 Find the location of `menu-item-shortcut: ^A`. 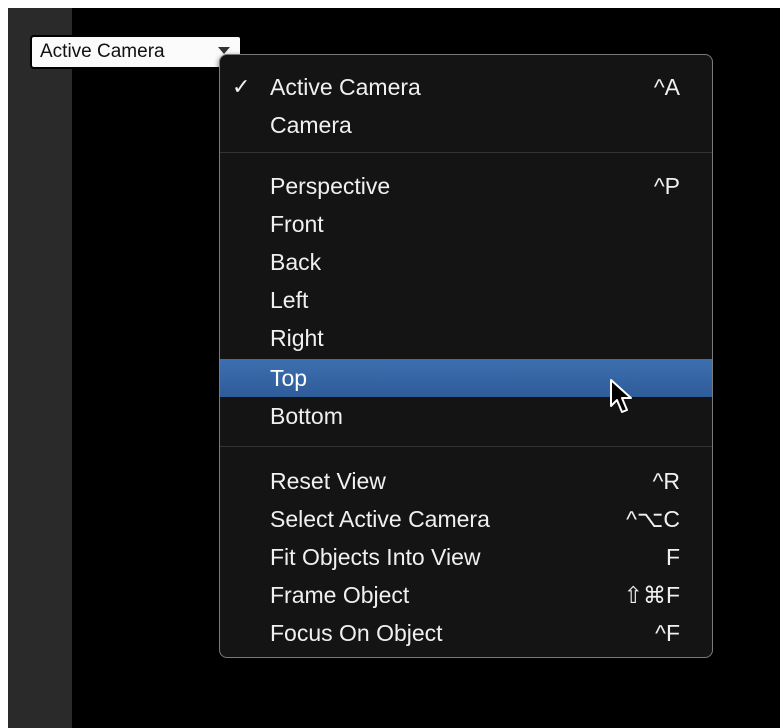

menu-item-shortcut: ^A is located at coordinates (666, 86).